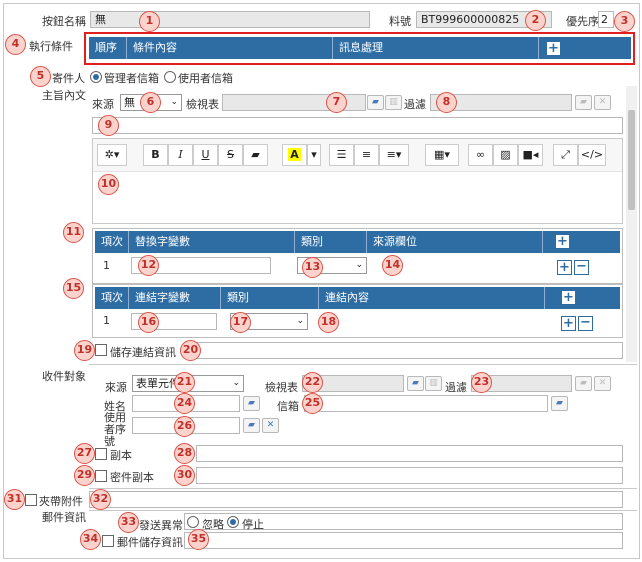 This screenshot has width=642, height=562. Describe the element at coordinates (184, 426) in the screenshot. I see `annotation-badge: 26` at that location.